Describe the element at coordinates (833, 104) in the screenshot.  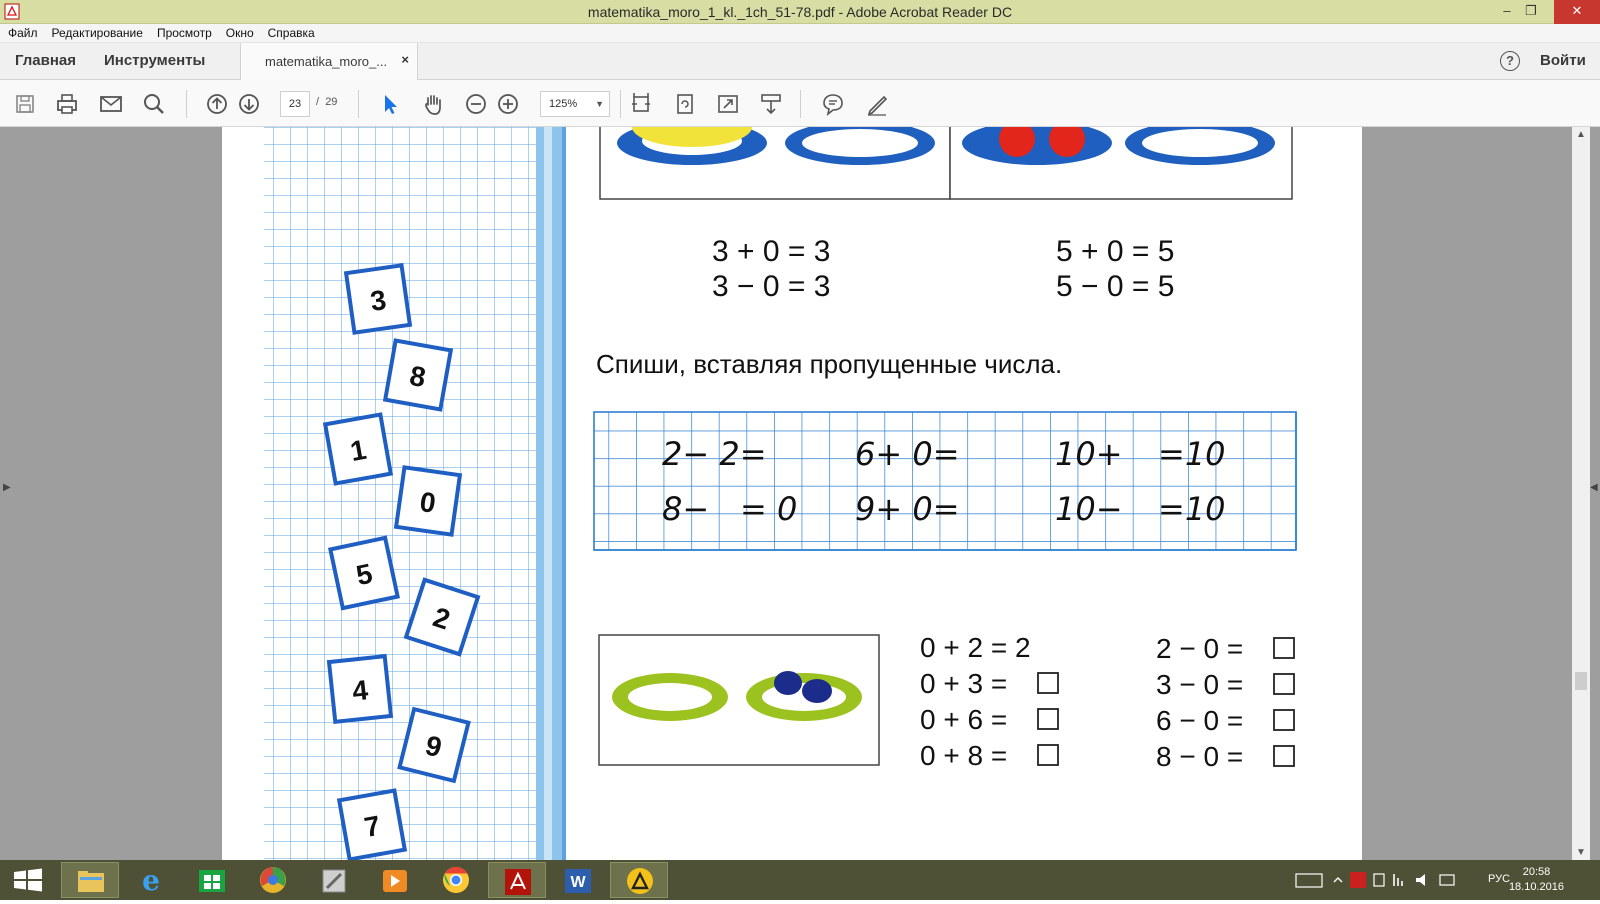
I see `comment-icon` at that location.